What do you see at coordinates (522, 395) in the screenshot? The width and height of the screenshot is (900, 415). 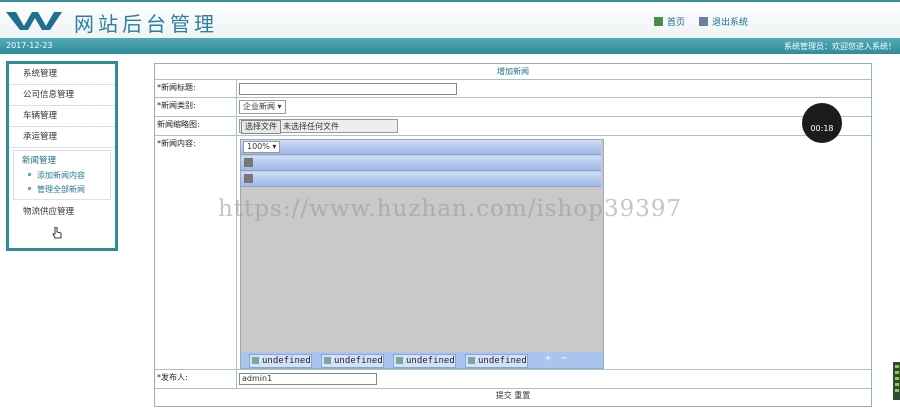 I see `reset-button: 重置` at bounding box center [522, 395].